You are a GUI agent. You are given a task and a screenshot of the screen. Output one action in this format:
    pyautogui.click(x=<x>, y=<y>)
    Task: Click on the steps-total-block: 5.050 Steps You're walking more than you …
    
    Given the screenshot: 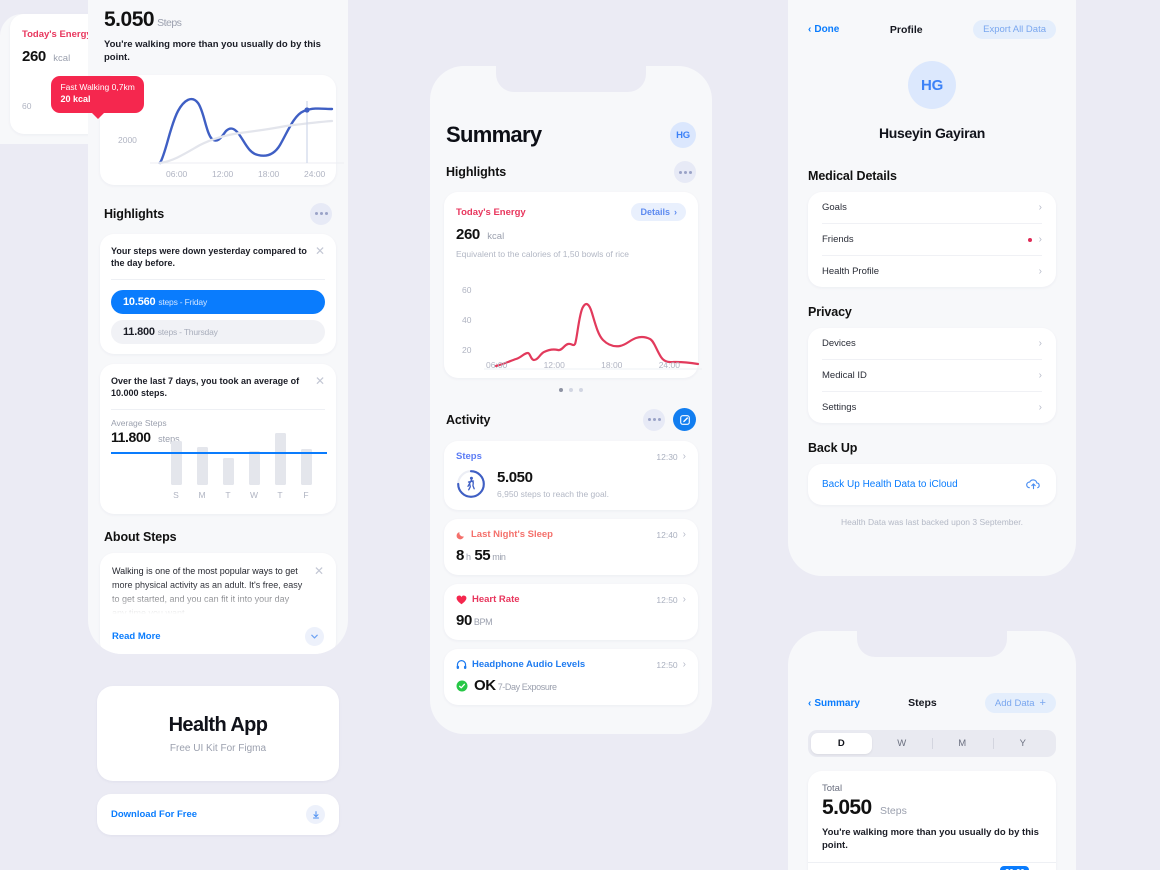 What is the action you would take?
    pyautogui.click(x=218, y=36)
    